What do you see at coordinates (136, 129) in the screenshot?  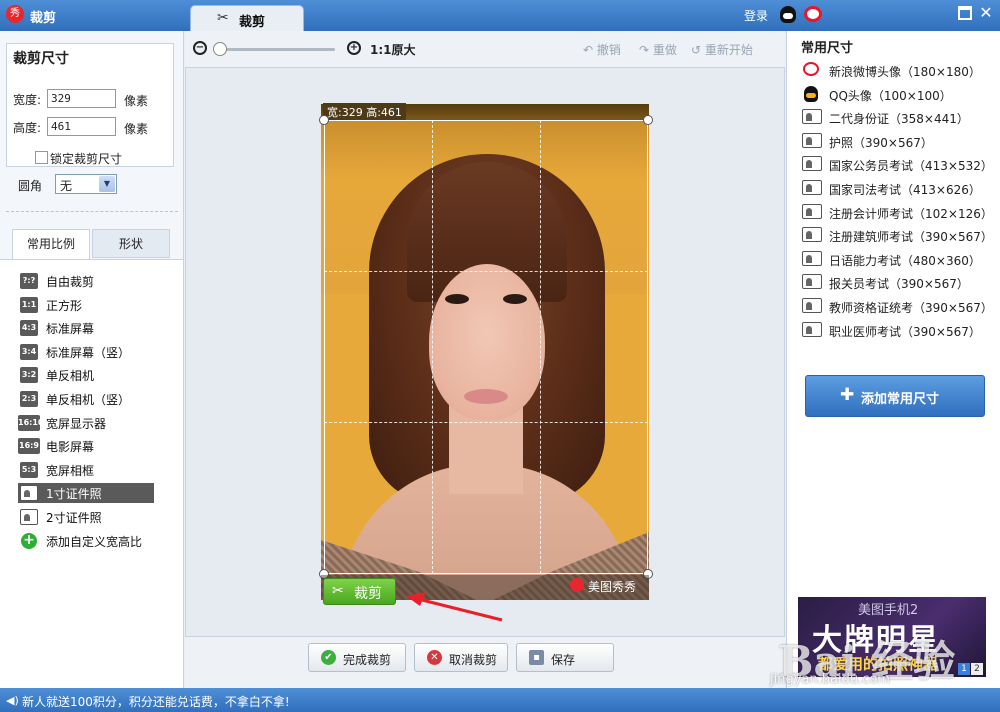 I see `height-unit: 像素` at bounding box center [136, 129].